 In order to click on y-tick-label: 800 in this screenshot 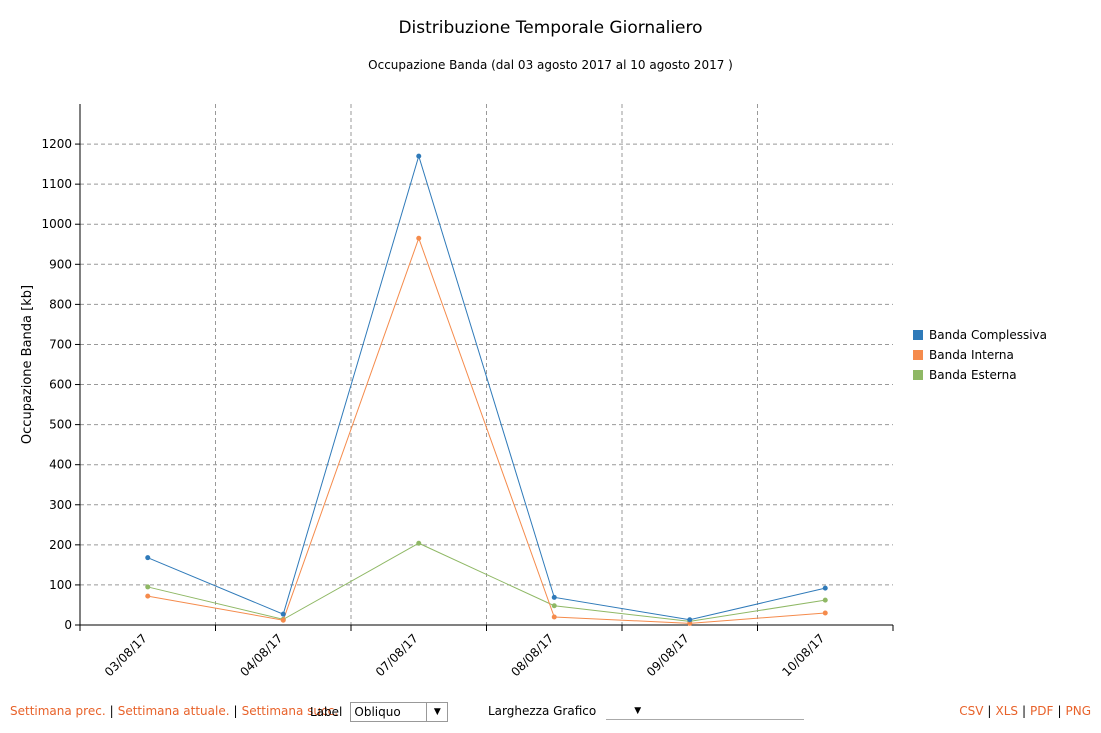, I will do `click(60, 304)`.